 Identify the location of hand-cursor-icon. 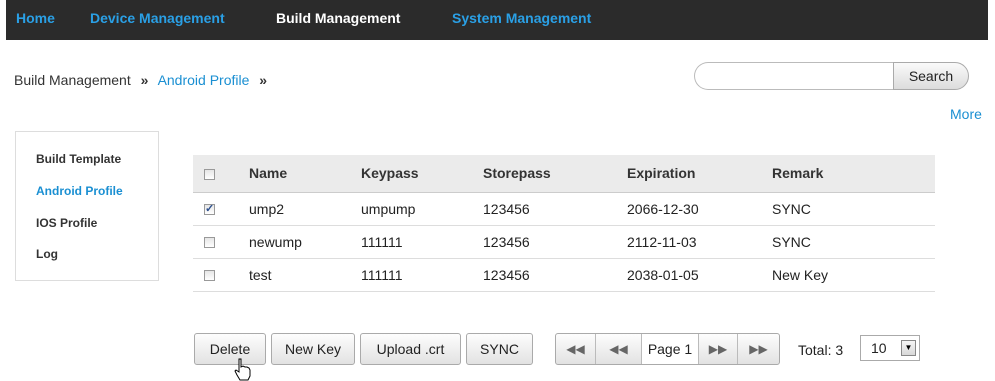
(242, 369).